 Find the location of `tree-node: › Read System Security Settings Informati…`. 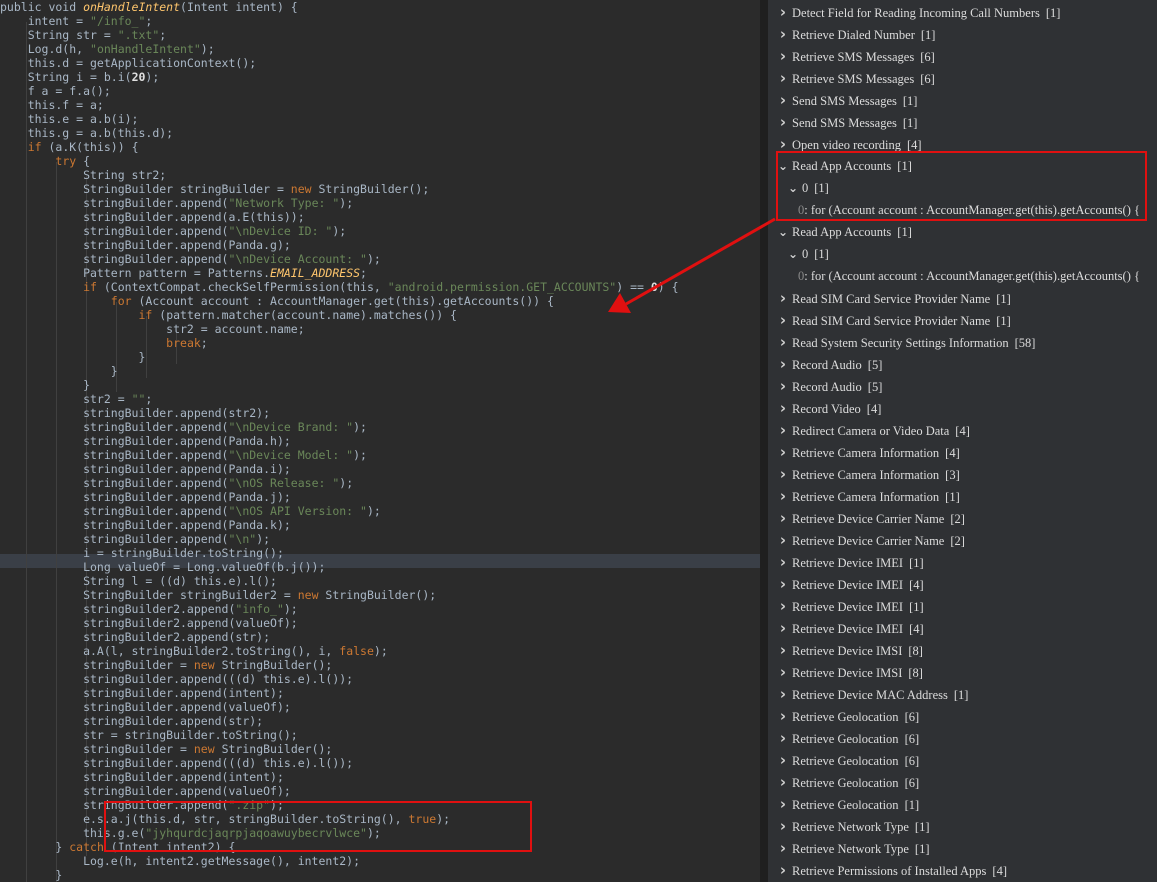

tree-node: › Read System Security Settings Informati… is located at coordinates (962, 342).